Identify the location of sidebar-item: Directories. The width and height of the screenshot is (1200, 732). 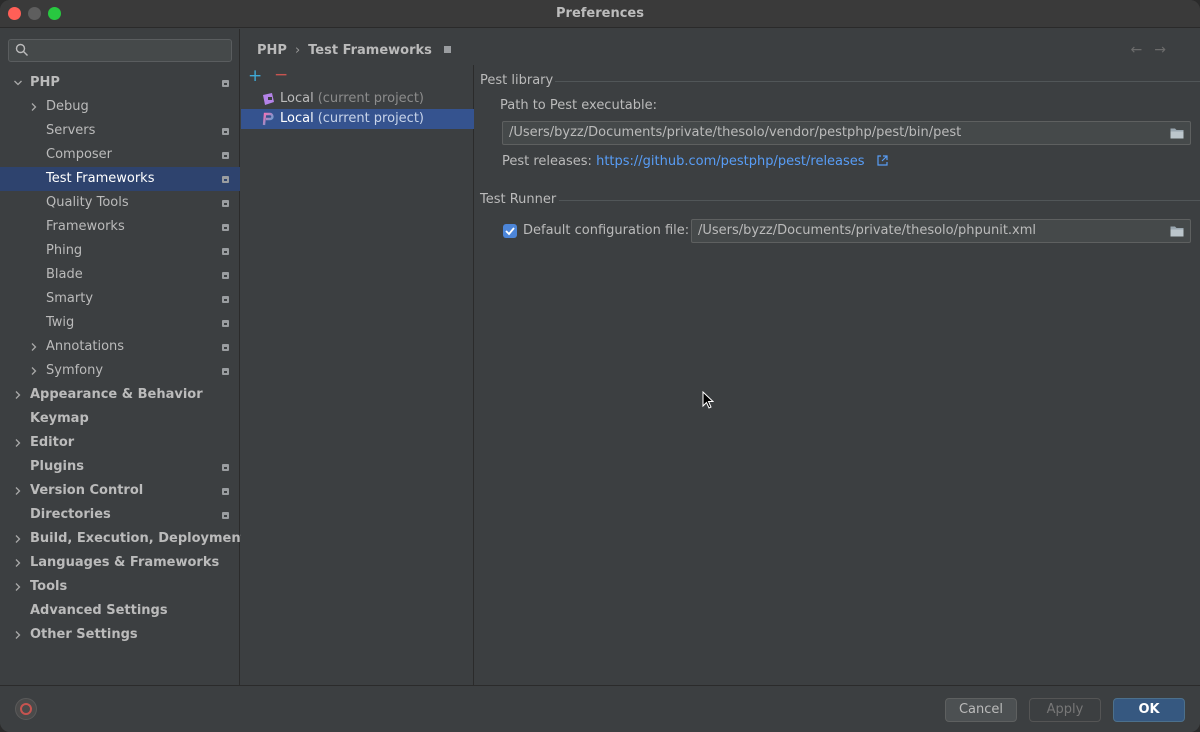
(120, 515).